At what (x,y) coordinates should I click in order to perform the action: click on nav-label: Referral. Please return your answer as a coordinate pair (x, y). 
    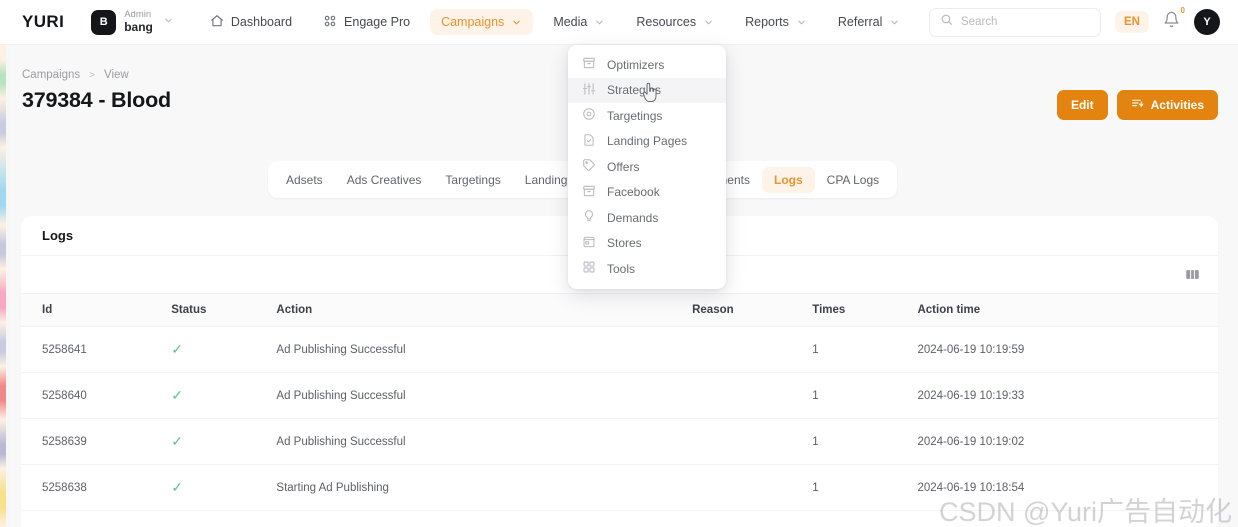
    Looking at the image, I should click on (860, 22).